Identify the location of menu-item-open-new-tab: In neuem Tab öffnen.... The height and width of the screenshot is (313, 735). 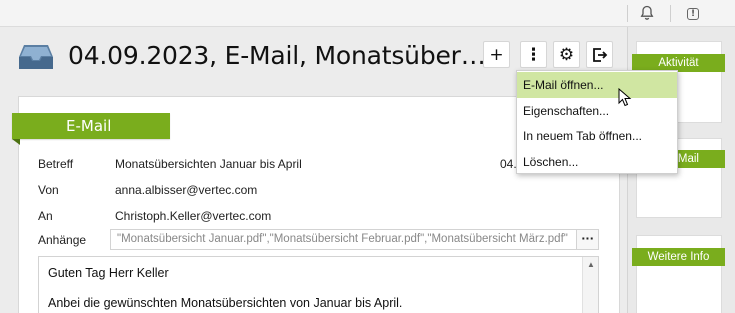
(597, 136).